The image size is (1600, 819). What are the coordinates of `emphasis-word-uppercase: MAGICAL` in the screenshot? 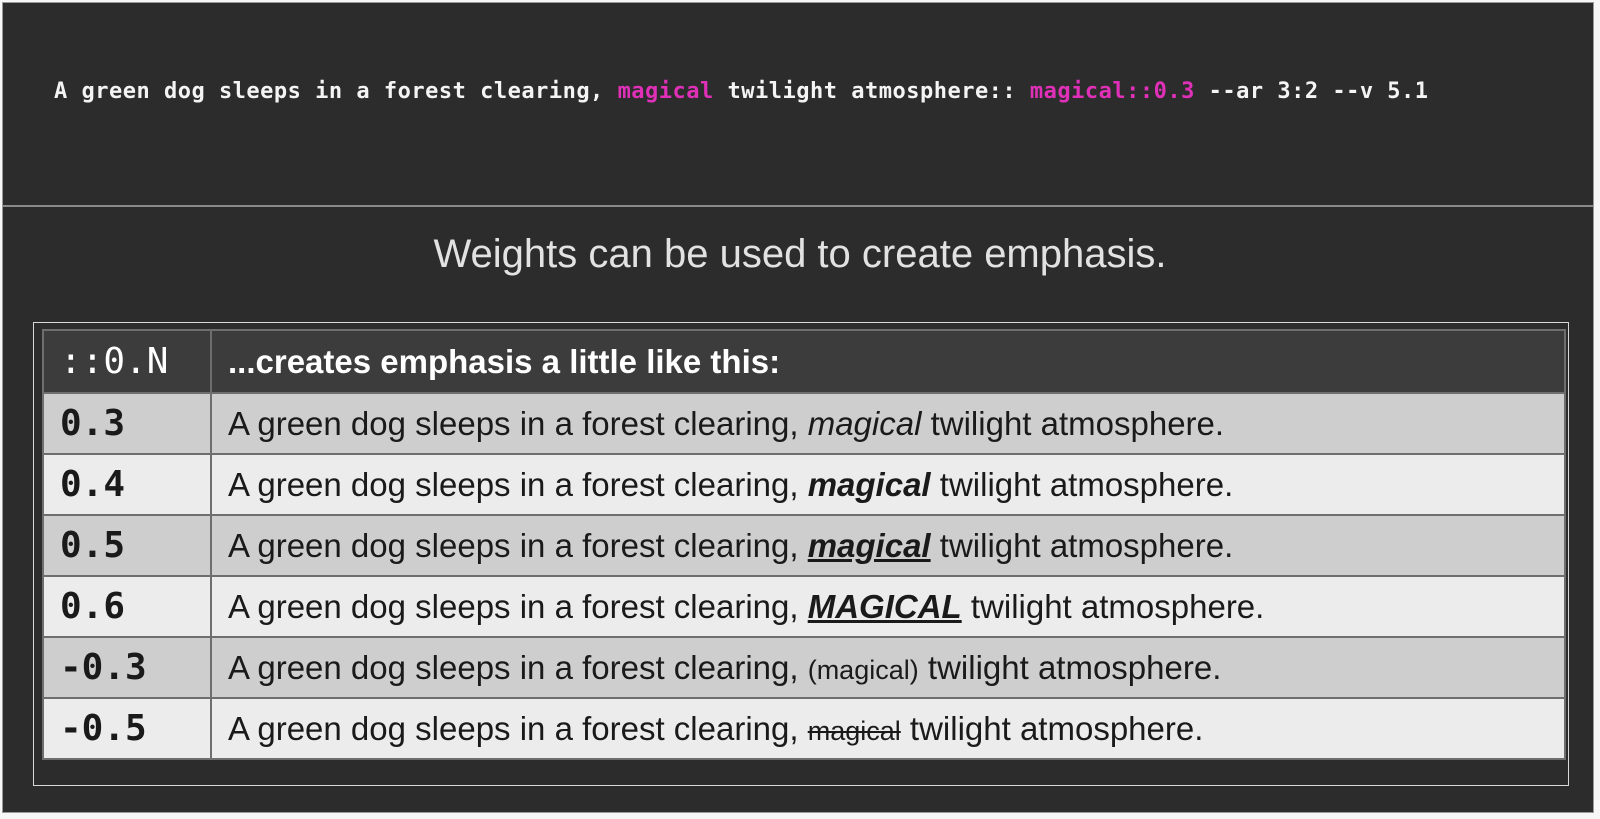 It's located at (884, 606).